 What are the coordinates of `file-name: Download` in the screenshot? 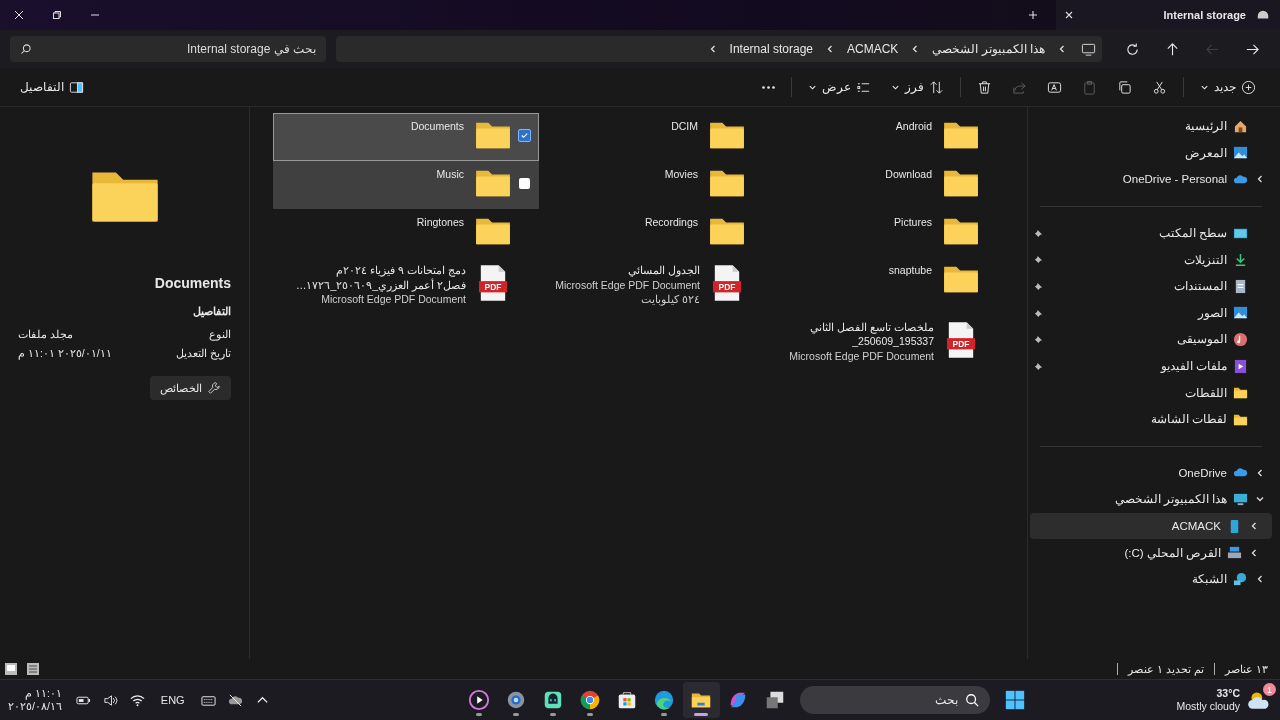 It's located at (908, 175).